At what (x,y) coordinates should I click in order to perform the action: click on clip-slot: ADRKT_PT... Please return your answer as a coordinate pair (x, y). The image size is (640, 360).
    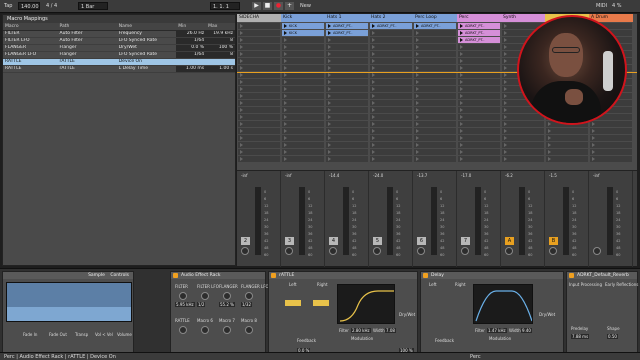
    Looking at the image, I should click on (391, 26).